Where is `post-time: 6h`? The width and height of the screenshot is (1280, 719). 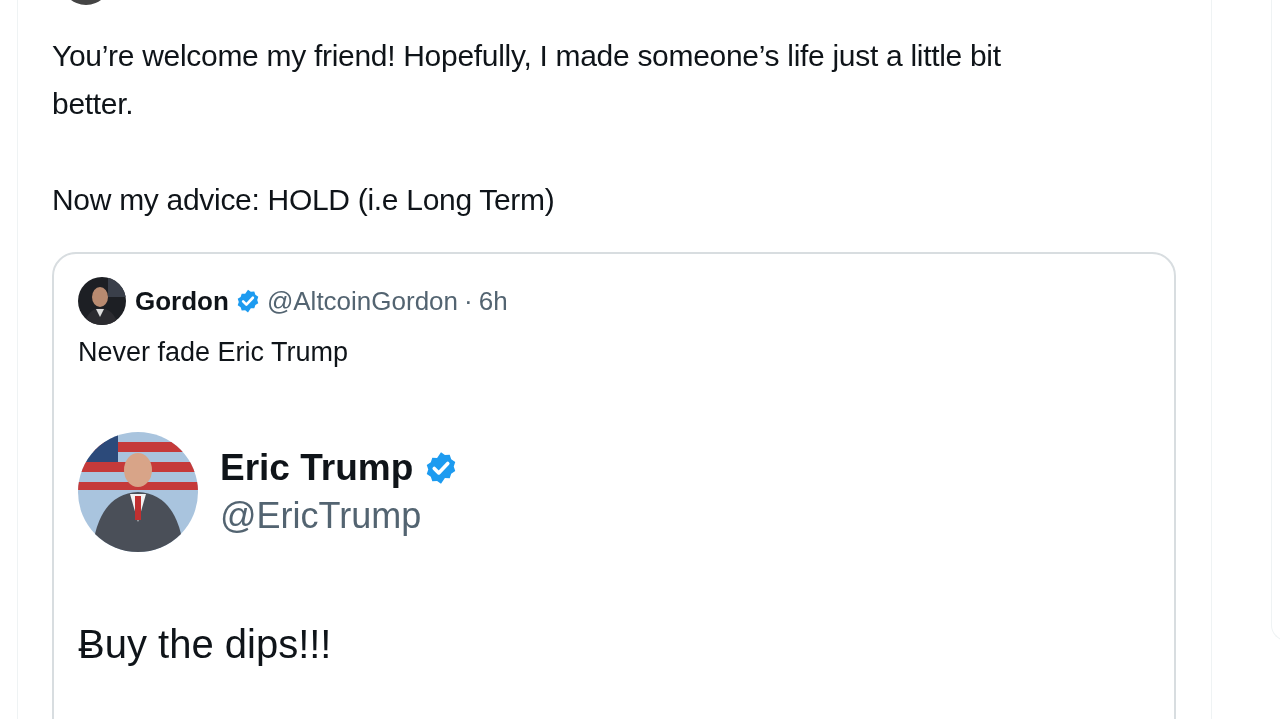 post-time: 6h is located at coordinates (493, 301).